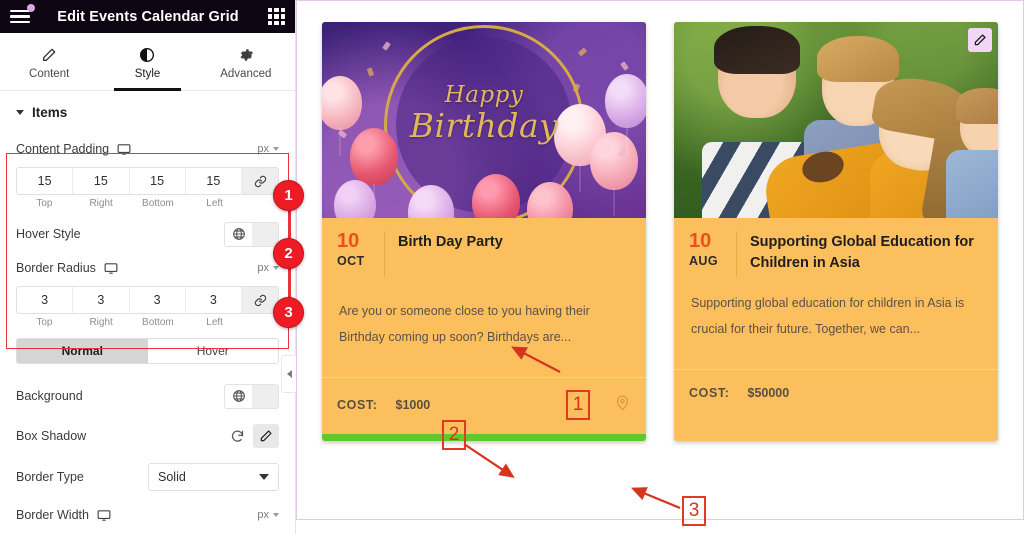 This screenshot has height=534, width=1024. What do you see at coordinates (268, 268) in the screenshot?
I see `border-radius-unit: px` at bounding box center [268, 268].